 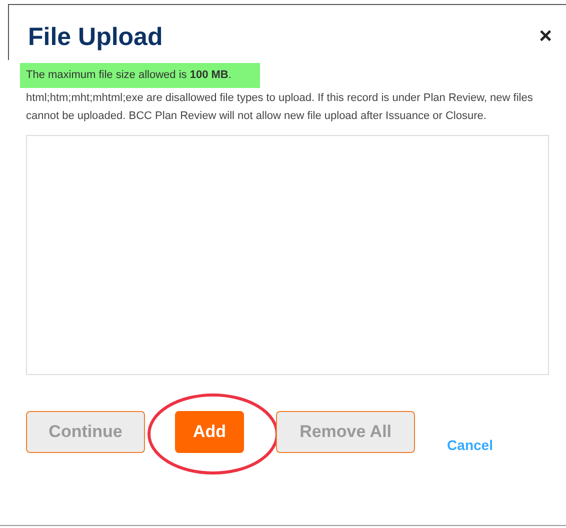 What do you see at coordinates (140, 75) in the screenshot?
I see `file-size-notice: The maximum file size allowed is 100 MB.` at bounding box center [140, 75].